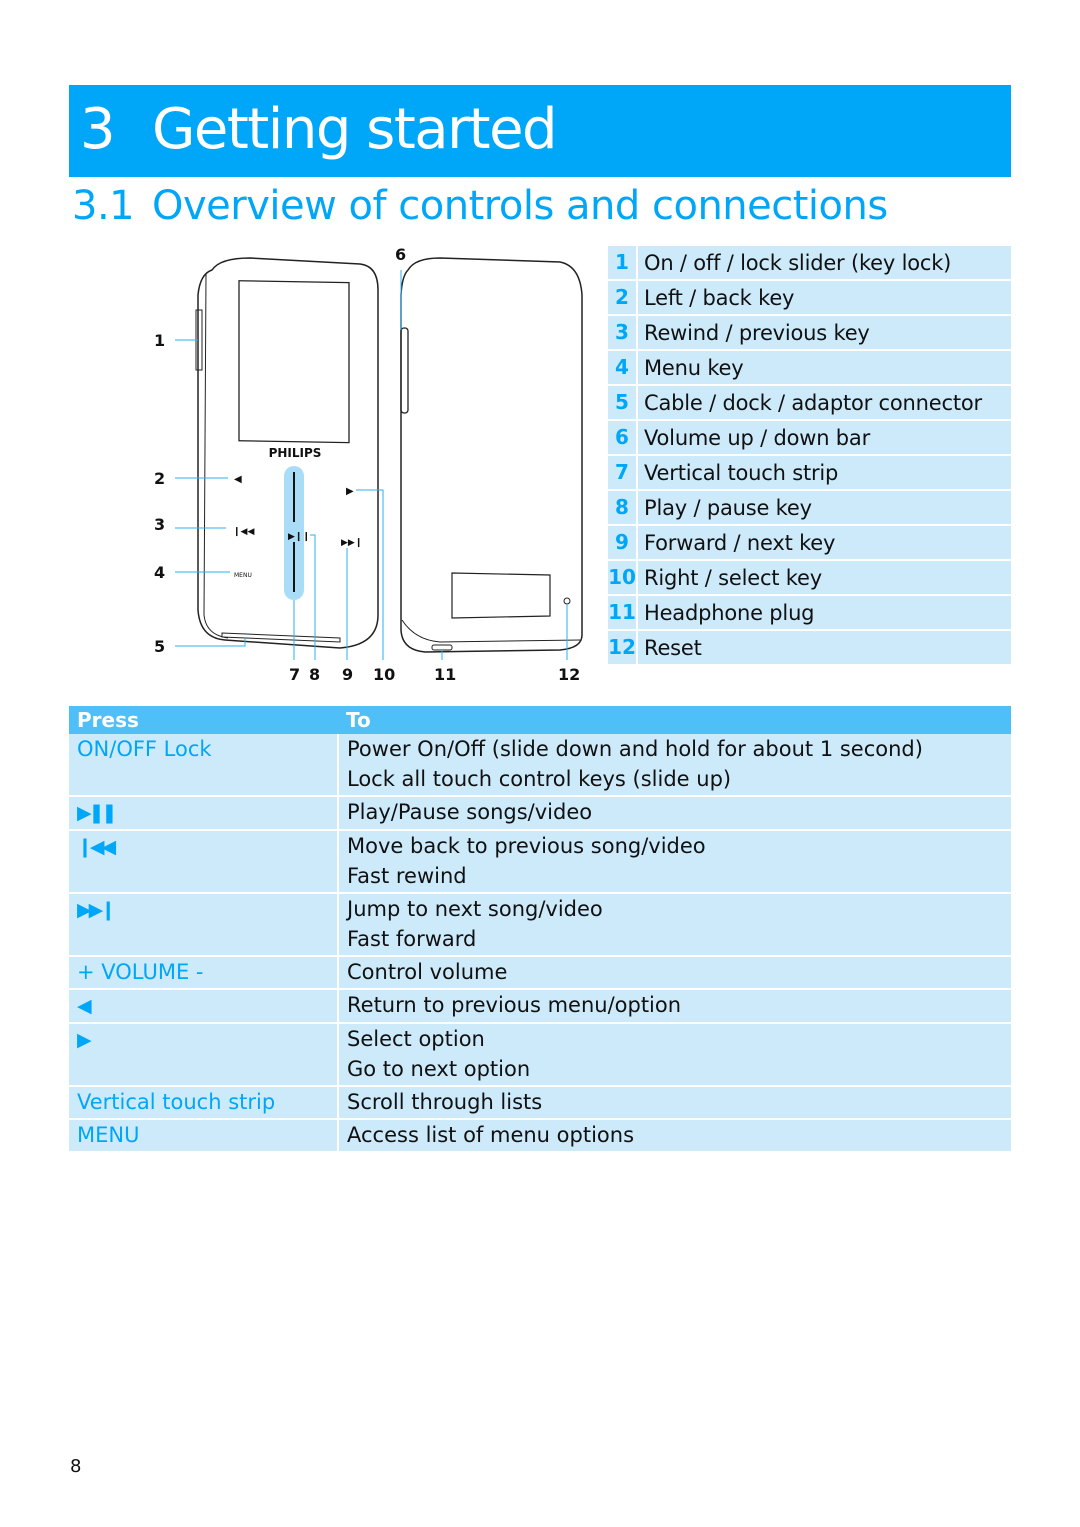 The height and width of the screenshot is (1527, 1080). What do you see at coordinates (514, 1005) in the screenshot?
I see `action-text: Return to previous menu/option` at bounding box center [514, 1005].